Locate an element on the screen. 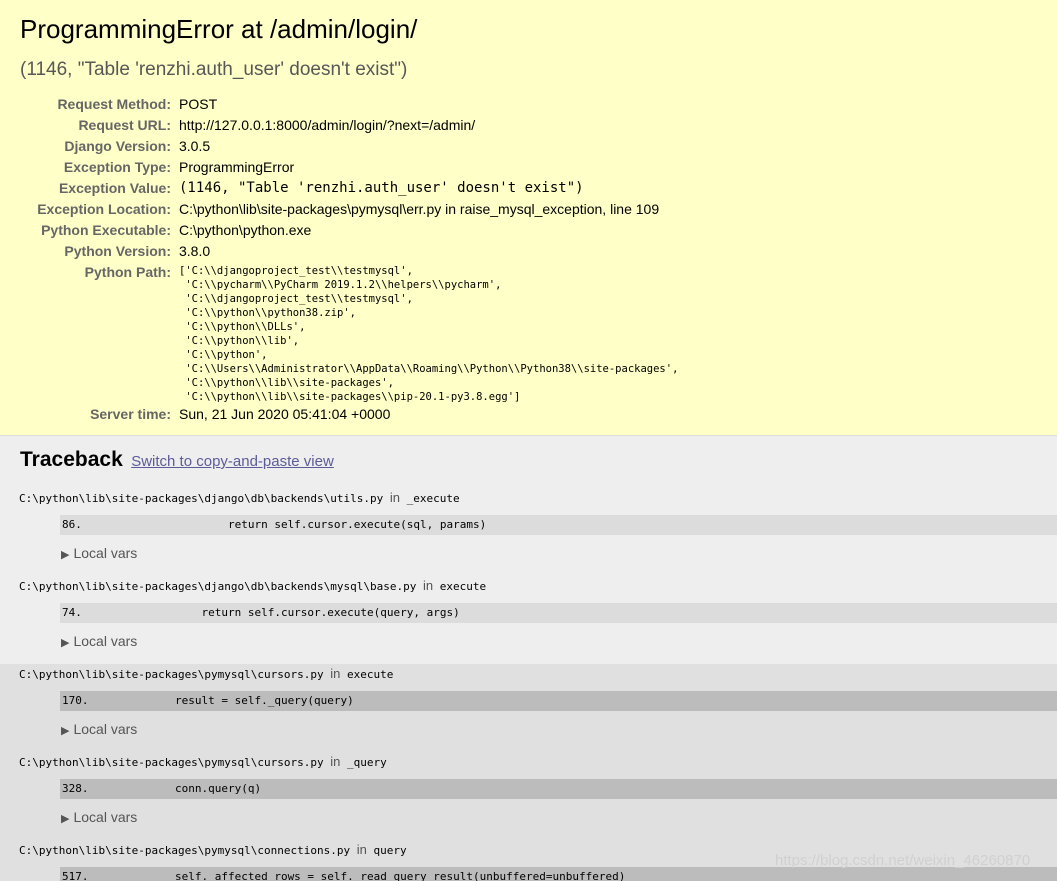  meta-label: Exception Value: is located at coordinates (114, 188).